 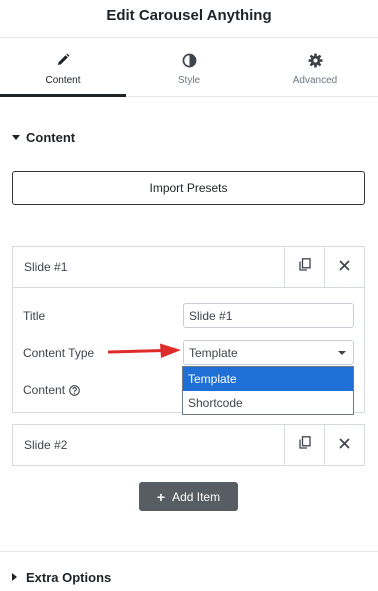 What do you see at coordinates (268, 403) in the screenshot?
I see `dropdown-option-shortcode: Shortcode` at bounding box center [268, 403].